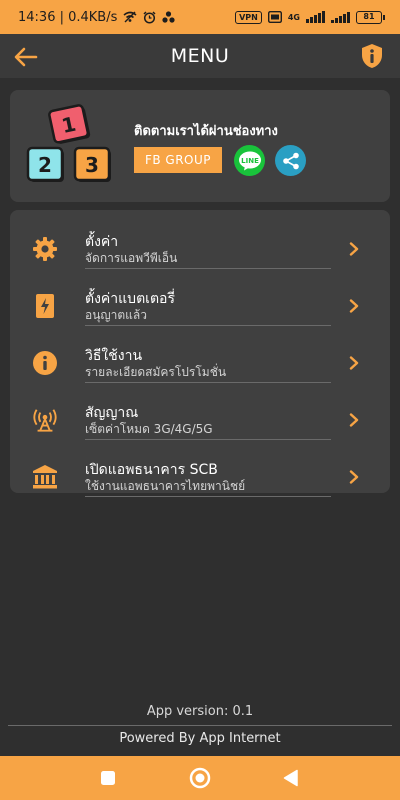 This screenshot has height=800, width=400. Describe the element at coordinates (45, 165) in the screenshot. I see `logo-number-2: 2` at that location.